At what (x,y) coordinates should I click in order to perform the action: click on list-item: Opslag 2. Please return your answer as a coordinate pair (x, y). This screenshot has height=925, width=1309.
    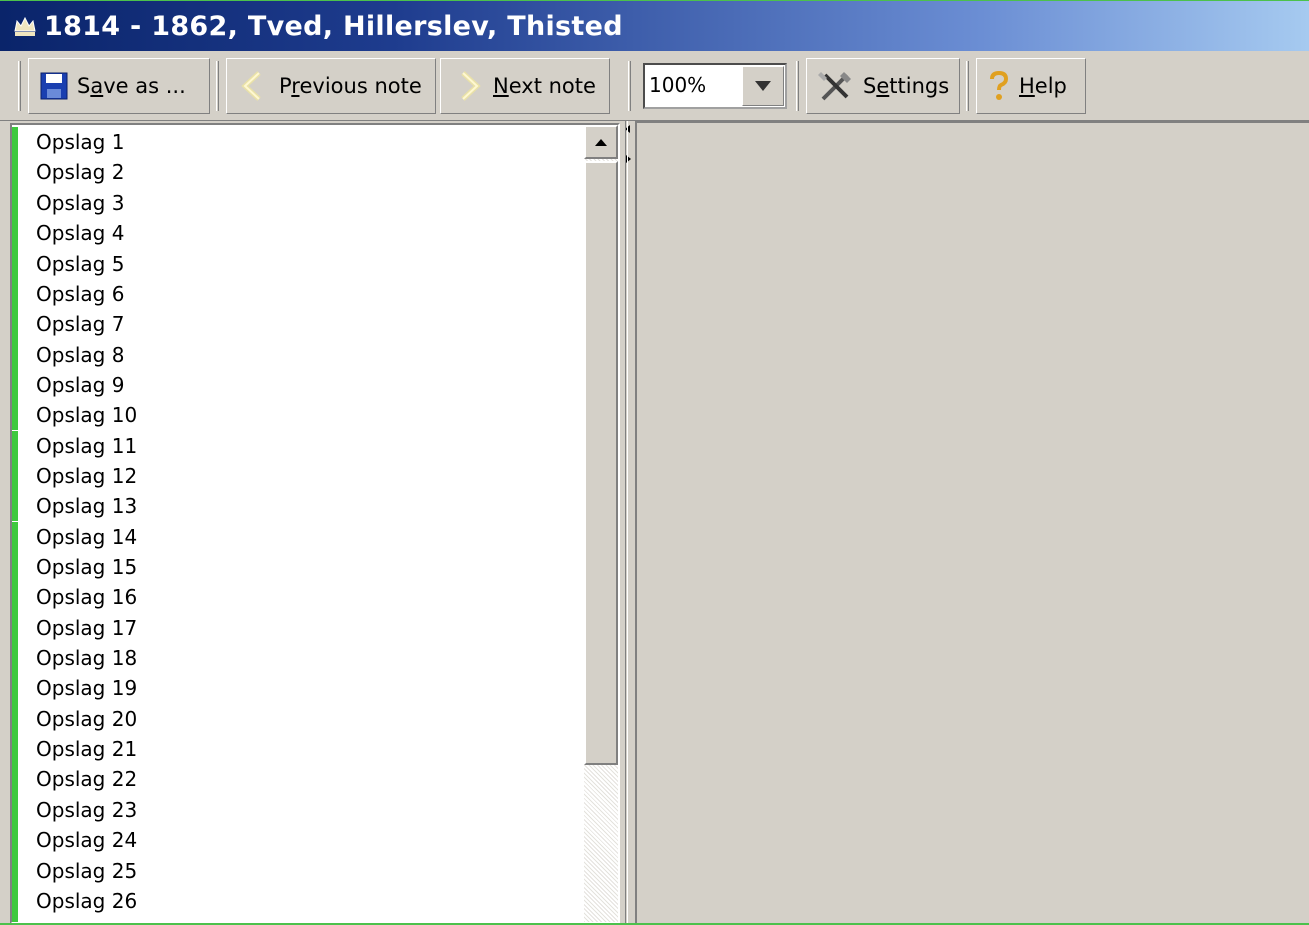
    Looking at the image, I should click on (299, 172).